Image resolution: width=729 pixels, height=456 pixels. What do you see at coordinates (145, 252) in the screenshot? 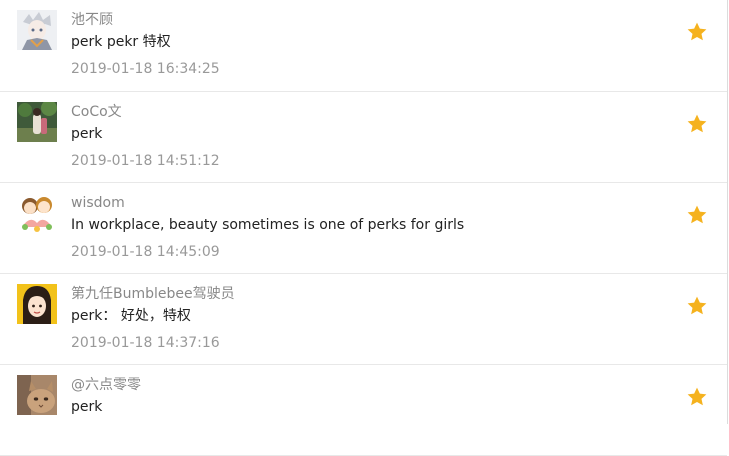
I see `comment-timestamp: 2019-01-18 14:45:09` at bounding box center [145, 252].